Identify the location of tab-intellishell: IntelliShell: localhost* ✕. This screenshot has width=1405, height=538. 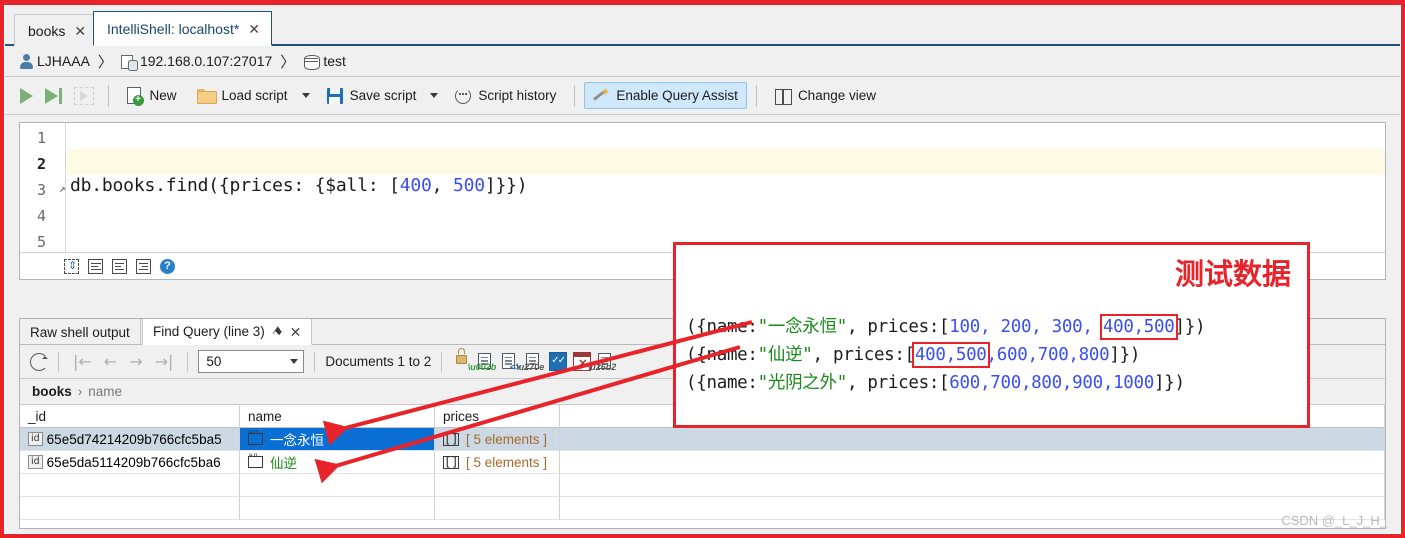
(183, 28).